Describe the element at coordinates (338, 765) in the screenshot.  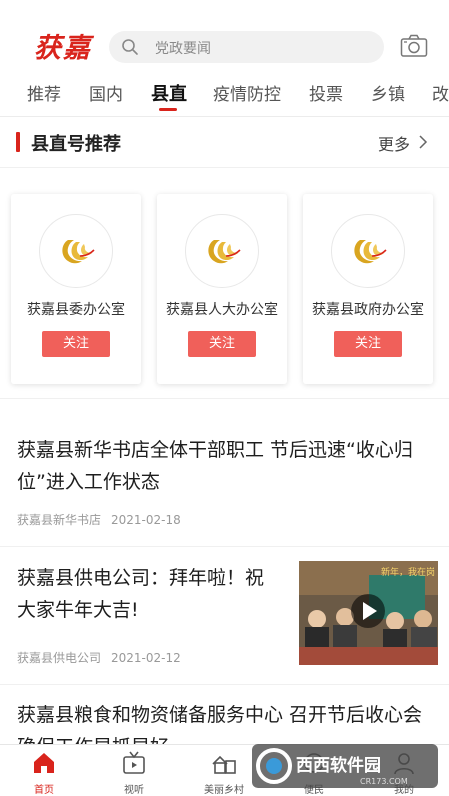
I see `watermark-brand: 西西软件园` at that location.